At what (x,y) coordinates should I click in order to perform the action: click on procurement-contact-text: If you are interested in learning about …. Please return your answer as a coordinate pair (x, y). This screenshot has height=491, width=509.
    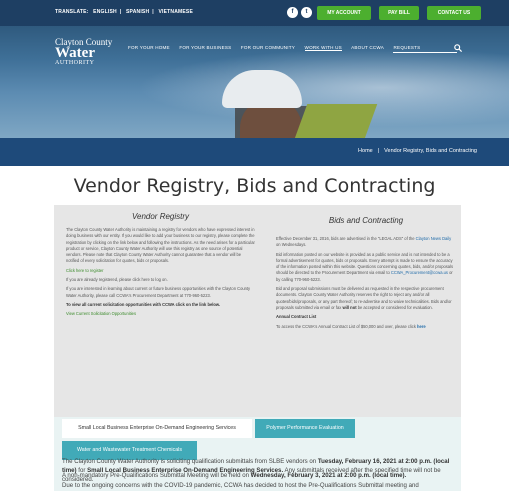
    Looking at the image, I should click on (158, 292).